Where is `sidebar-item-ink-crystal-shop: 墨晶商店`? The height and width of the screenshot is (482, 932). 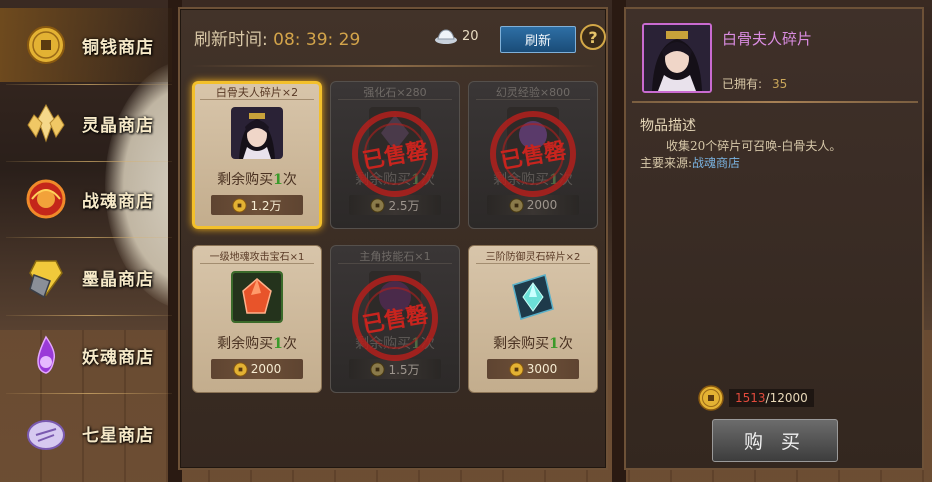
sidebar-item-ink-crystal-shop: 墨晶商店 is located at coordinates (86, 277).